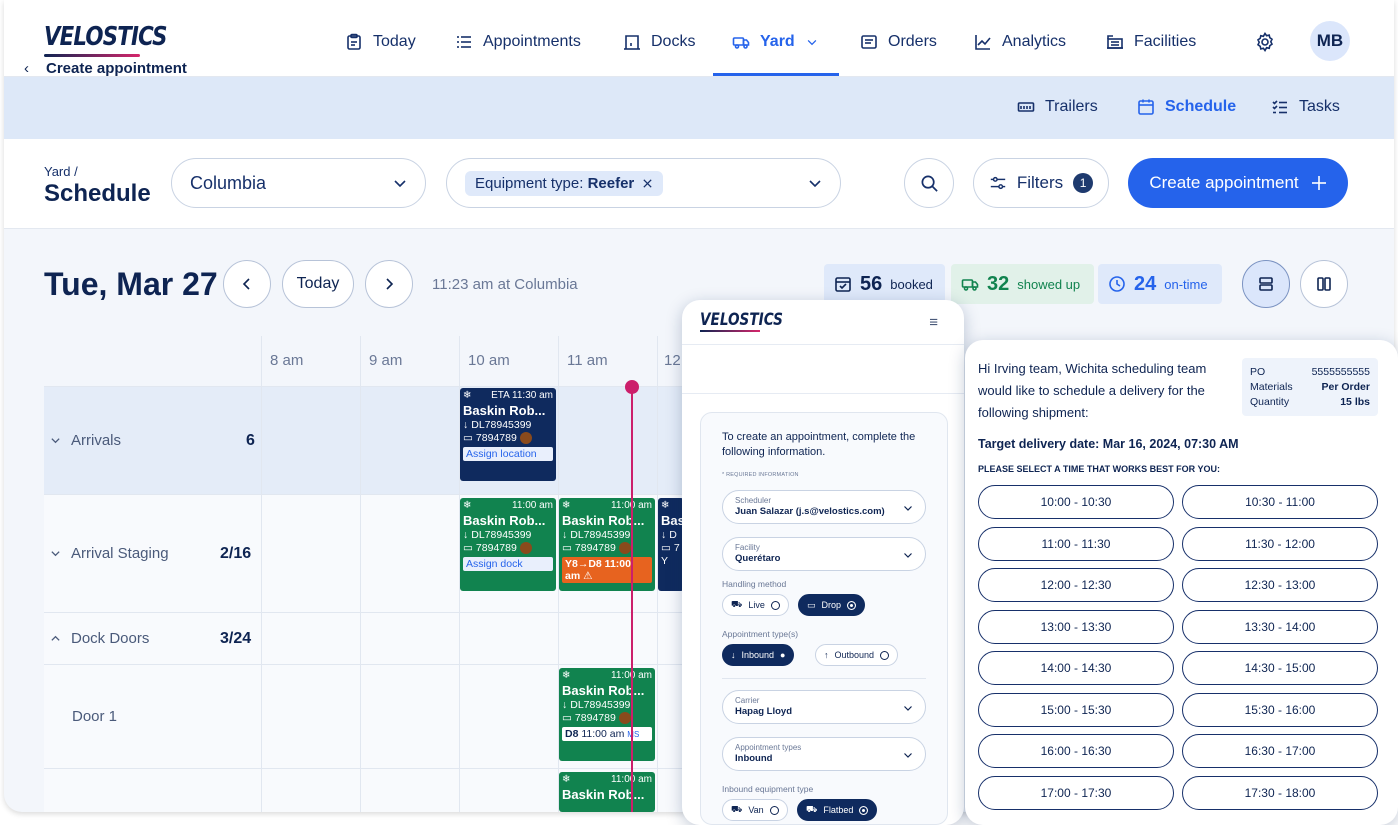 The width and height of the screenshot is (1398, 825). Describe the element at coordinates (659, 42) in the screenshot. I see `nav-docks: Docks` at that location.